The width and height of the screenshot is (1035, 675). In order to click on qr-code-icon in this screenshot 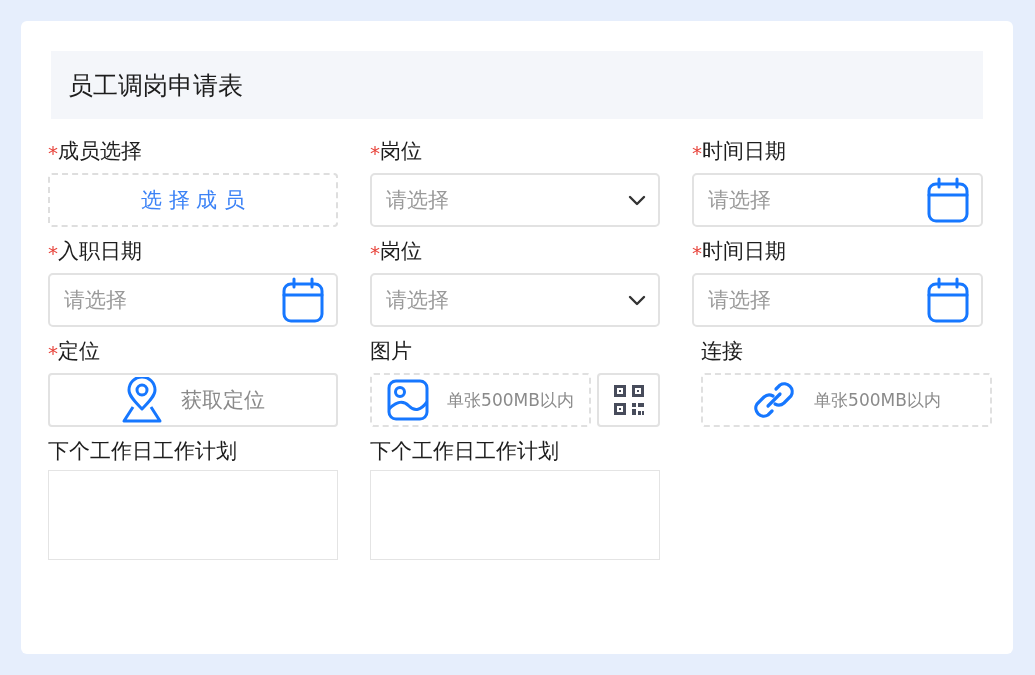, I will do `click(628, 400)`.